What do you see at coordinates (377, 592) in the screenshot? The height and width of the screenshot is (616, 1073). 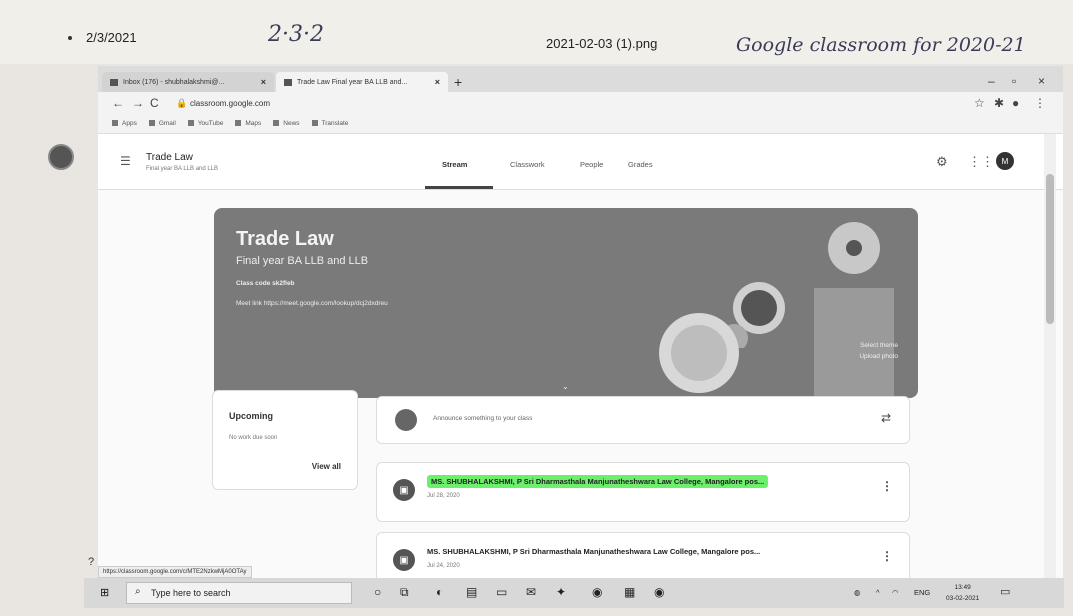 I see `cortana-icon: ○` at bounding box center [377, 592].